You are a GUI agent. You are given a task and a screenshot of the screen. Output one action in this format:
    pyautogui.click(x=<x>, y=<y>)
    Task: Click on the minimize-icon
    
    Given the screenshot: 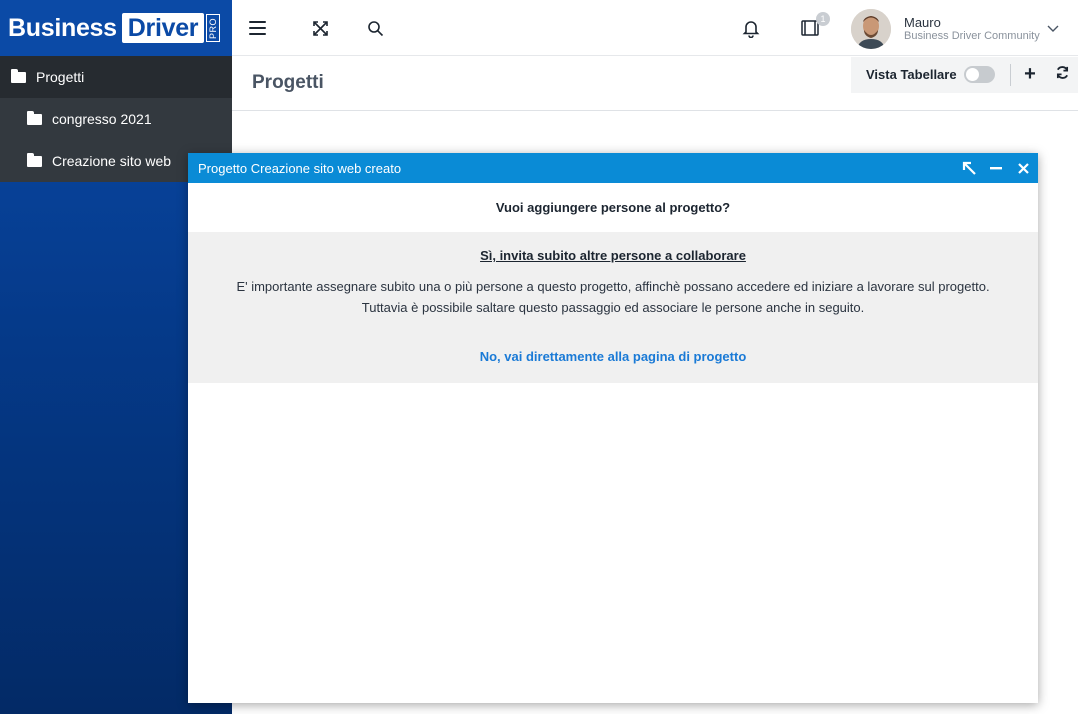 What is the action you would take?
    pyautogui.click(x=996, y=168)
    